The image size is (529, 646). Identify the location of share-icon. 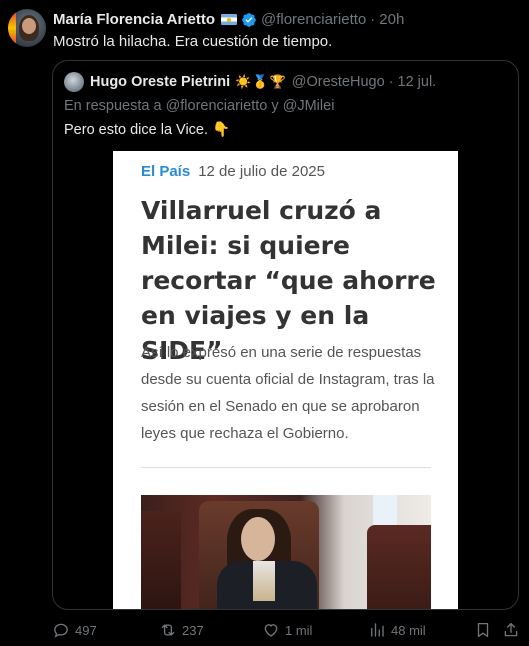
(511, 629).